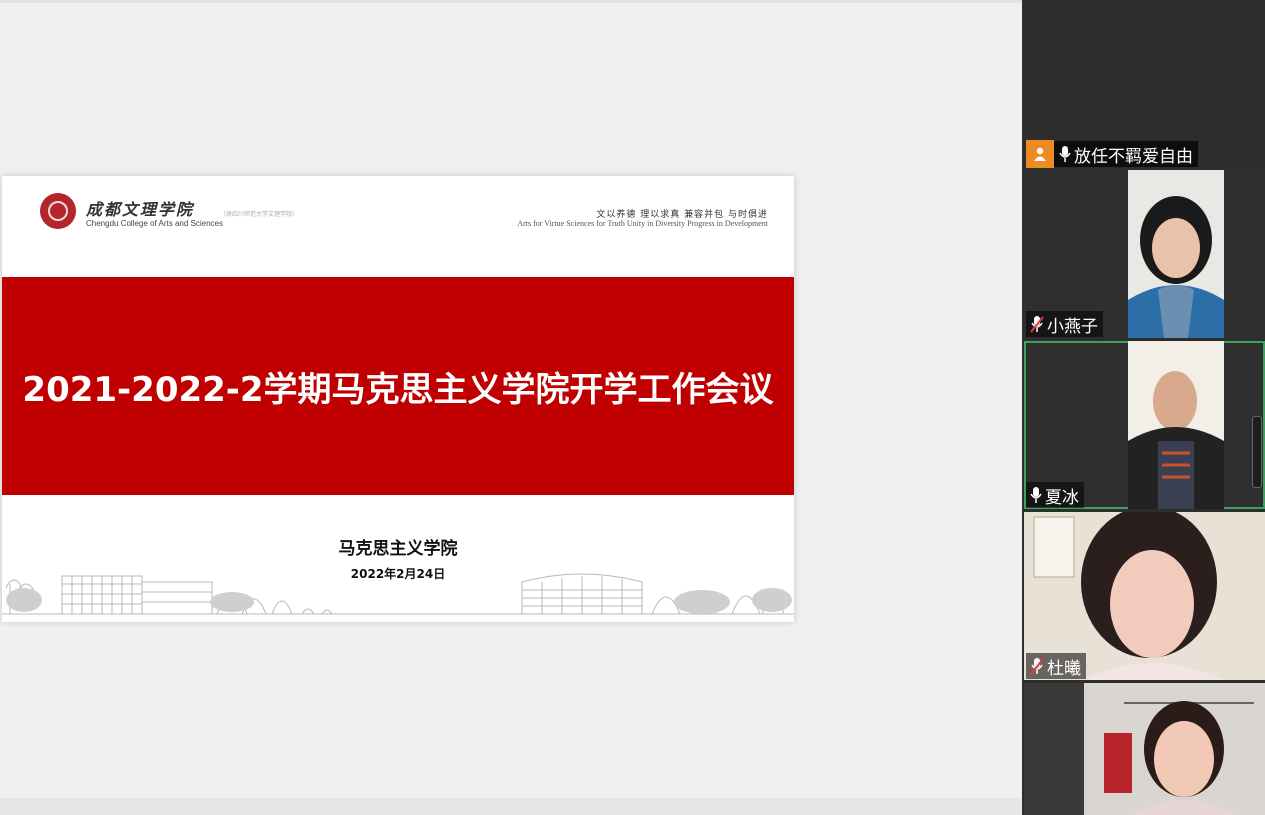  I want to click on college-seal-icon, so click(58, 211).